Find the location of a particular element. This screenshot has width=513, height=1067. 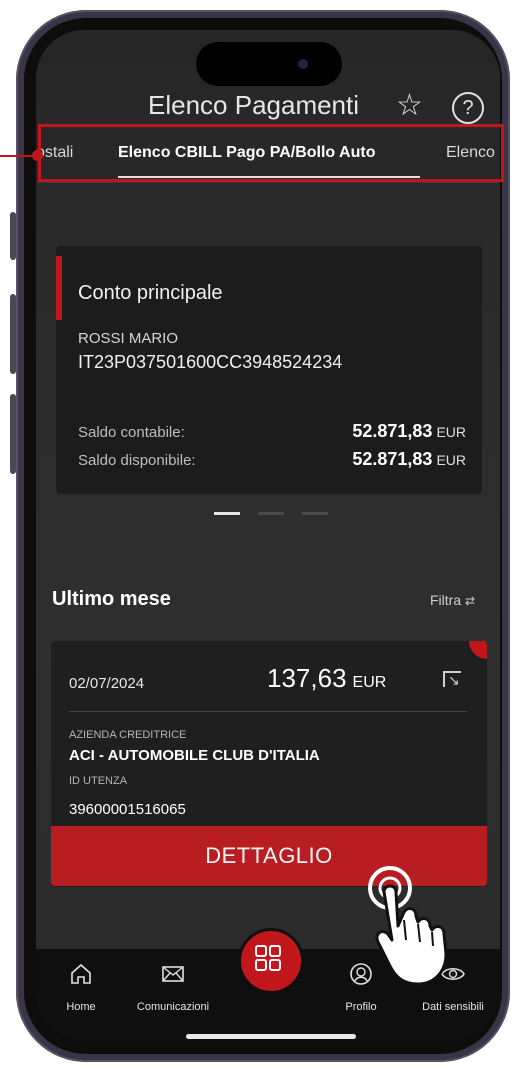

tab-bar-highlight-box is located at coordinates (271, 153).